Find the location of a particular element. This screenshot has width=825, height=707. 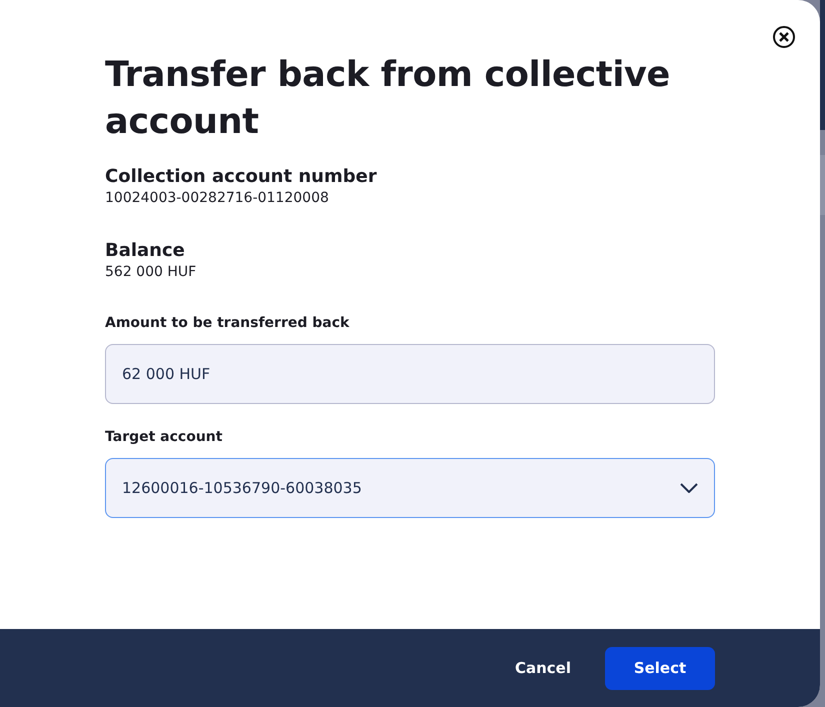

detail-label: Collection account number is located at coordinates (241, 177).